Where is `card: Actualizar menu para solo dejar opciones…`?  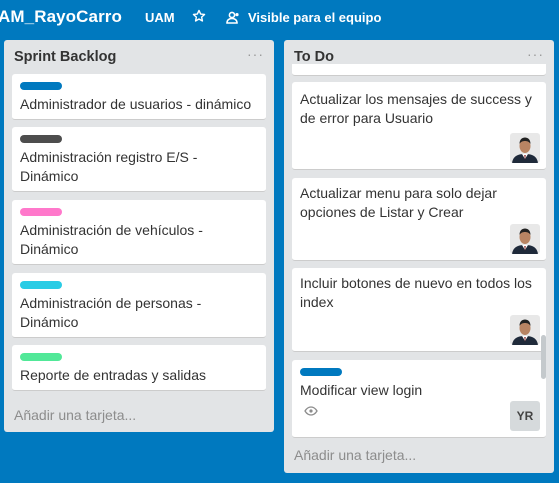 card: Actualizar menu para solo dejar opciones… is located at coordinates (419, 219).